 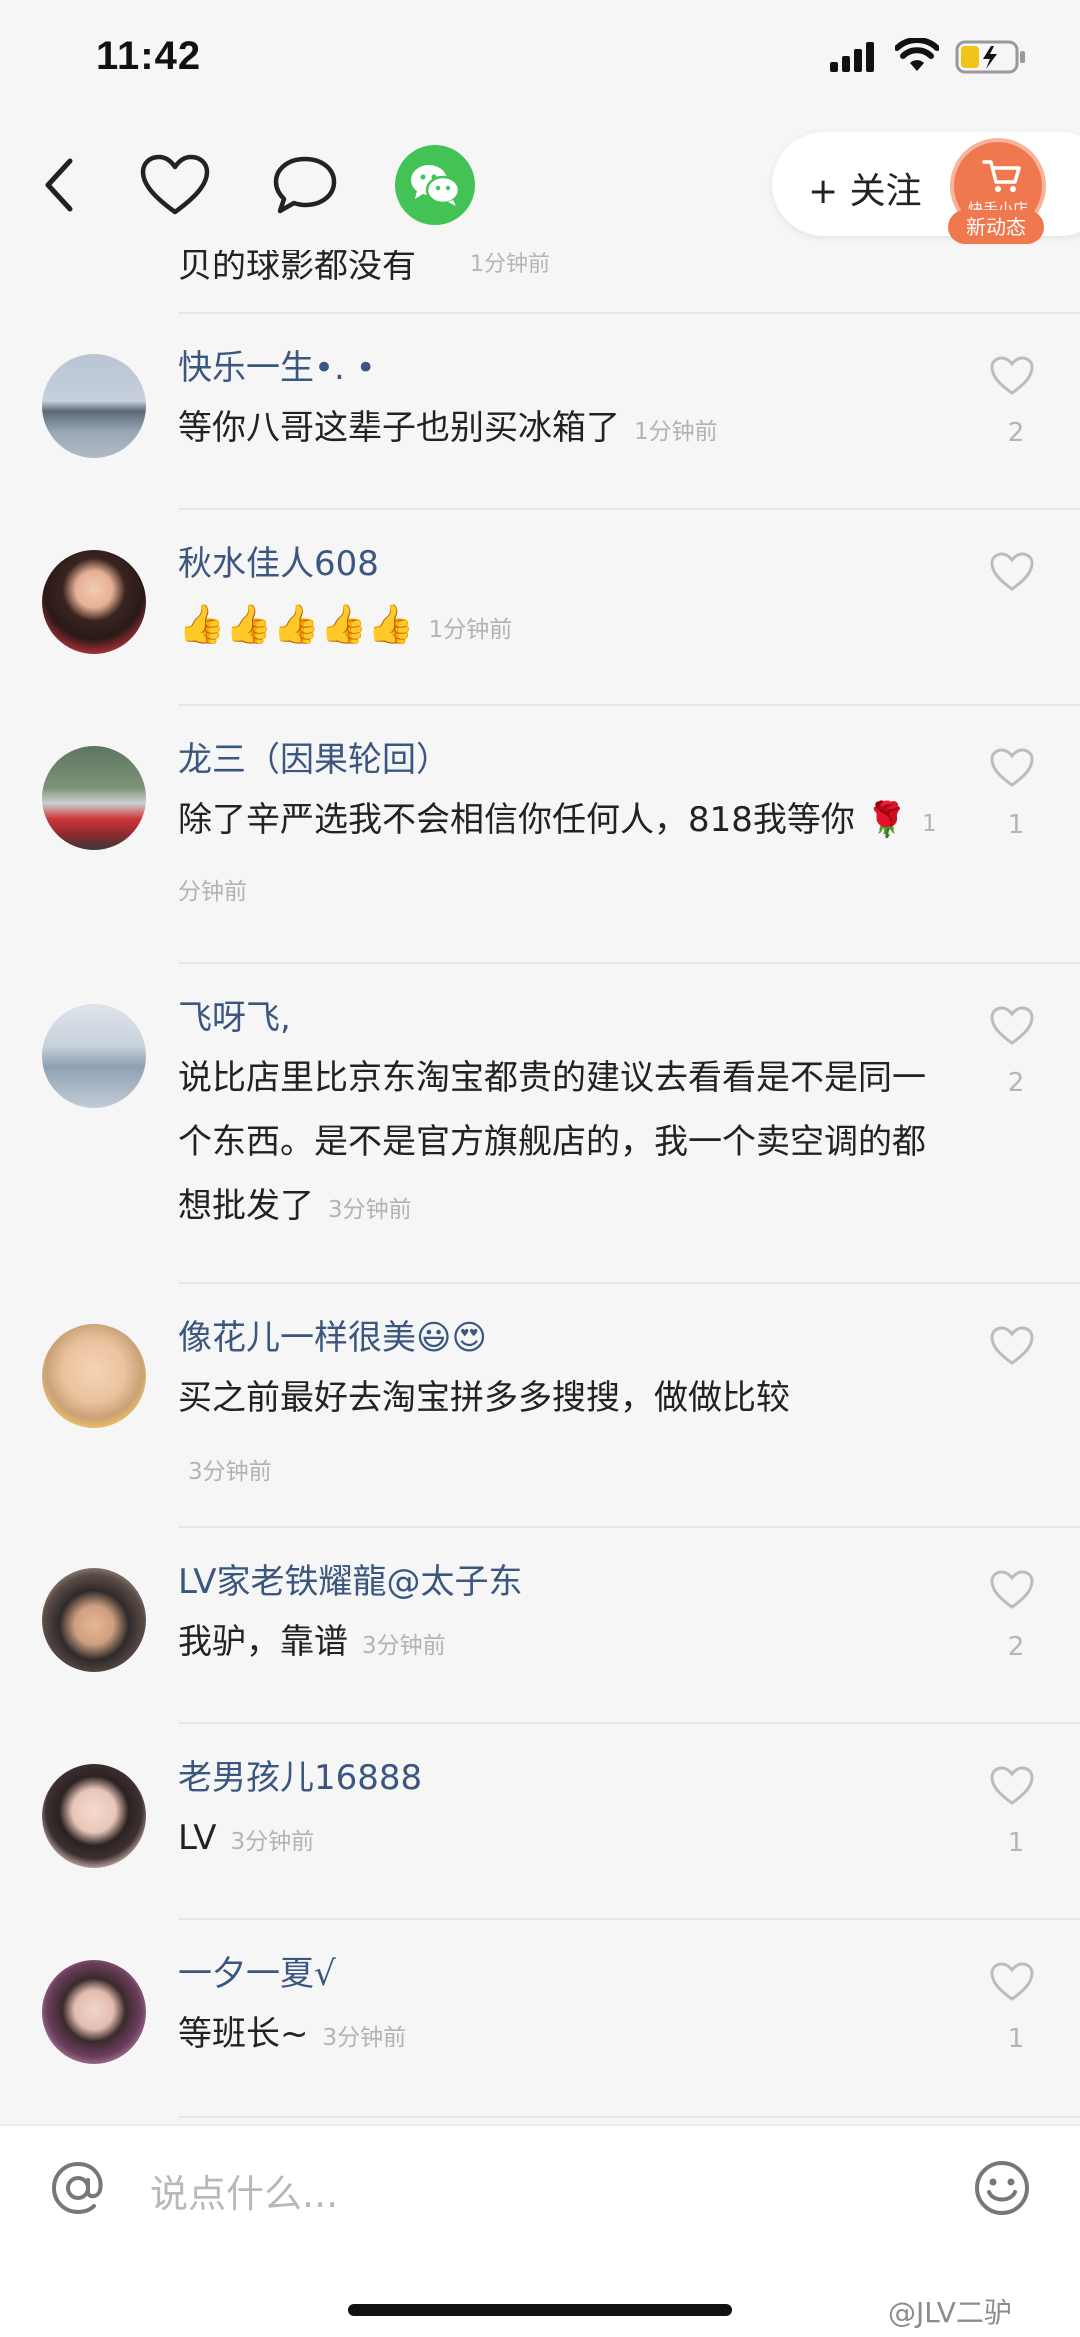 I want to click on commenter-name: 一夕一夏√, so click(x=257, y=1970).